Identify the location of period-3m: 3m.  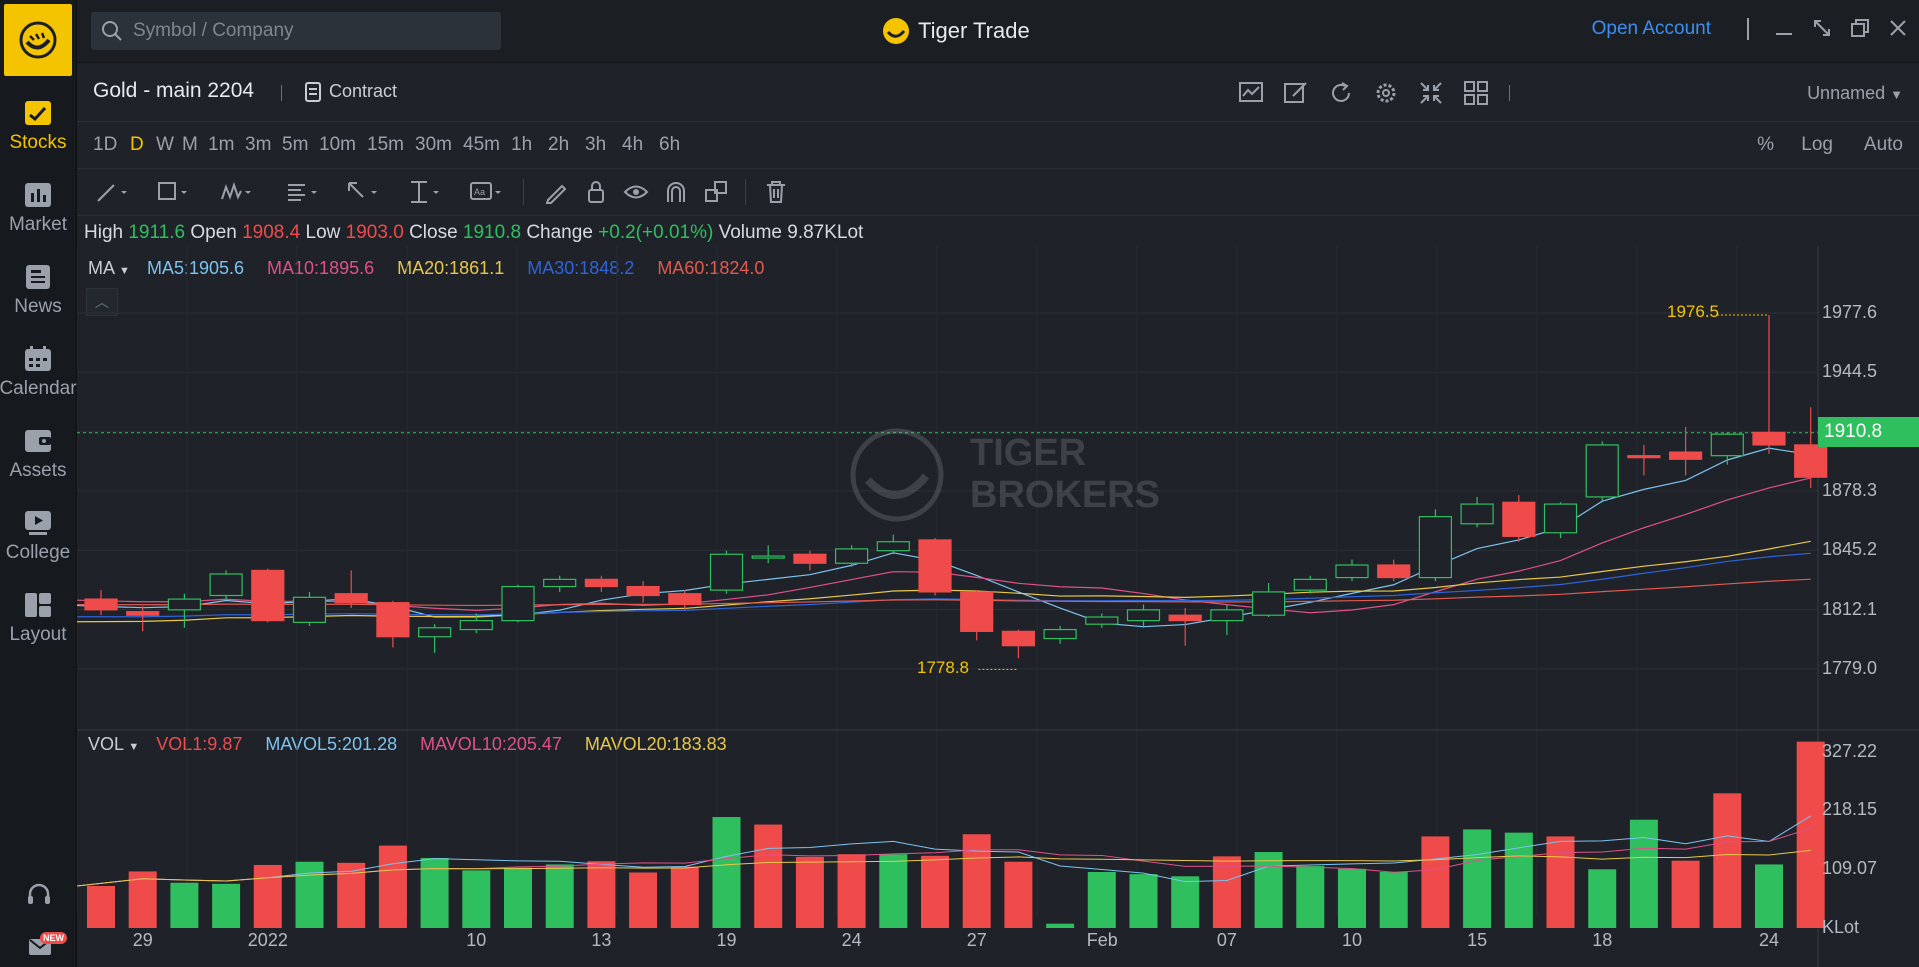
(258, 145).